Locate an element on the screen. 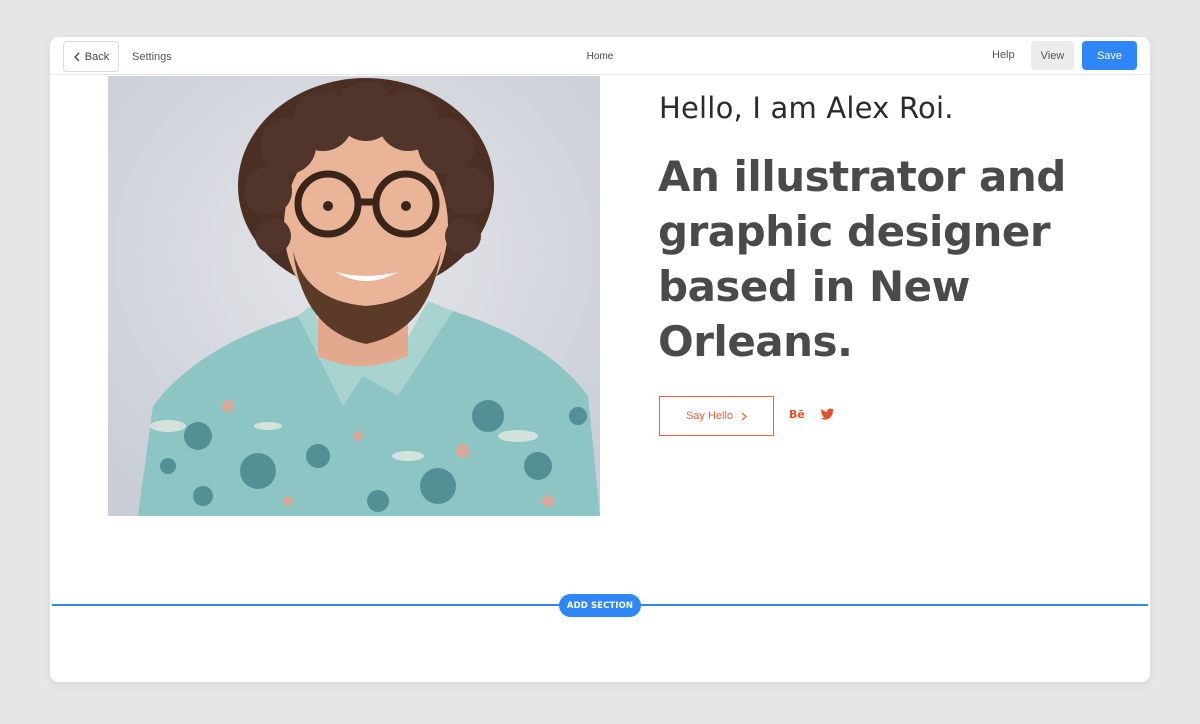 The height and width of the screenshot is (724, 1200). chevron-right-icon is located at coordinates (744, 416).